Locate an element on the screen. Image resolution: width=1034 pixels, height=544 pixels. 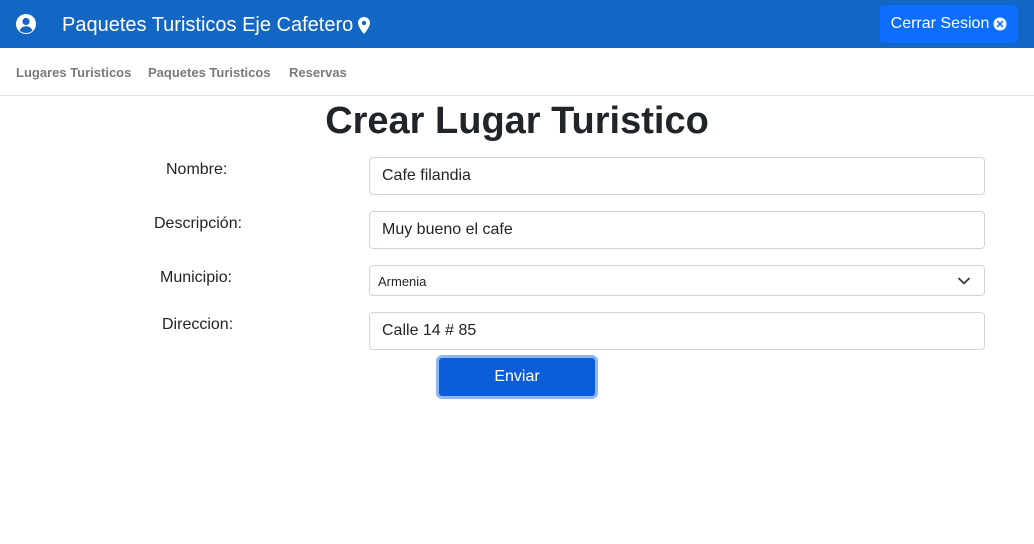
nav-link-paquetes: Paquetes Turisticos is located at coordinates (209, 72).